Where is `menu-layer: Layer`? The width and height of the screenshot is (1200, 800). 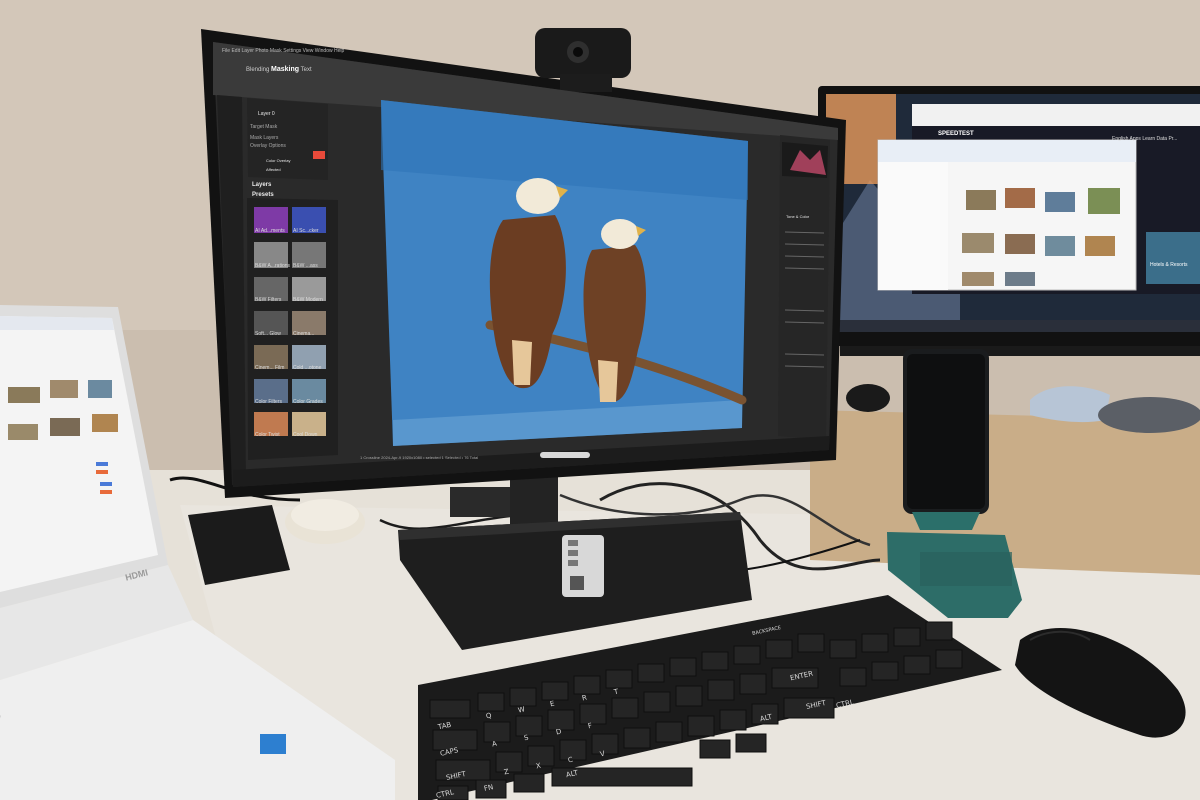
menu-layer: Layer is located at coordinates (247, 51).